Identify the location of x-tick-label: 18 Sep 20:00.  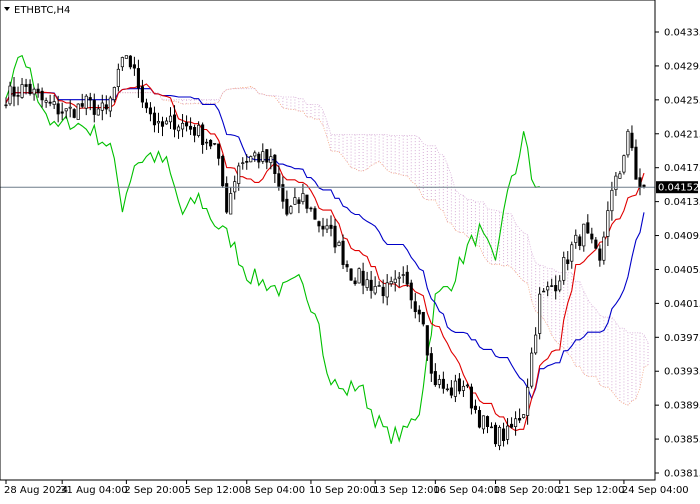
(527, 490).